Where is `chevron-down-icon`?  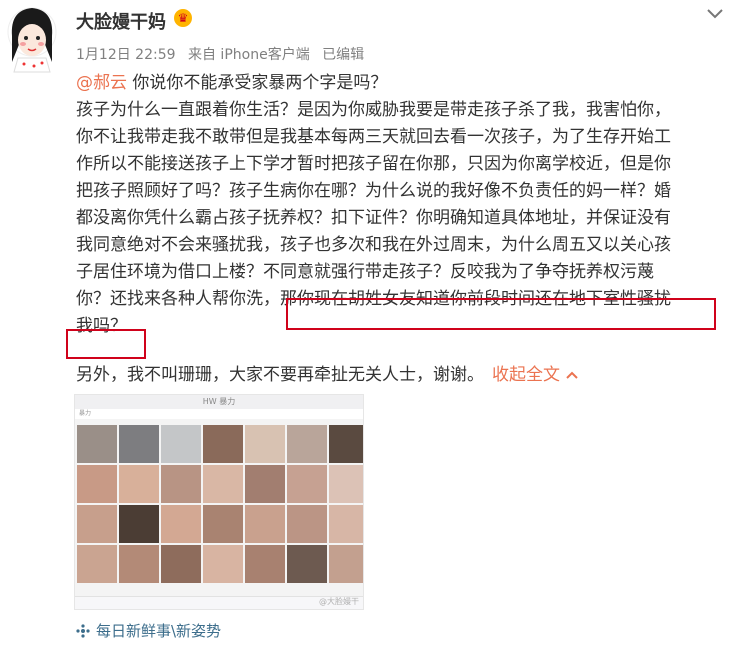 chevron-down-icon is located at coordinates (715, 14).